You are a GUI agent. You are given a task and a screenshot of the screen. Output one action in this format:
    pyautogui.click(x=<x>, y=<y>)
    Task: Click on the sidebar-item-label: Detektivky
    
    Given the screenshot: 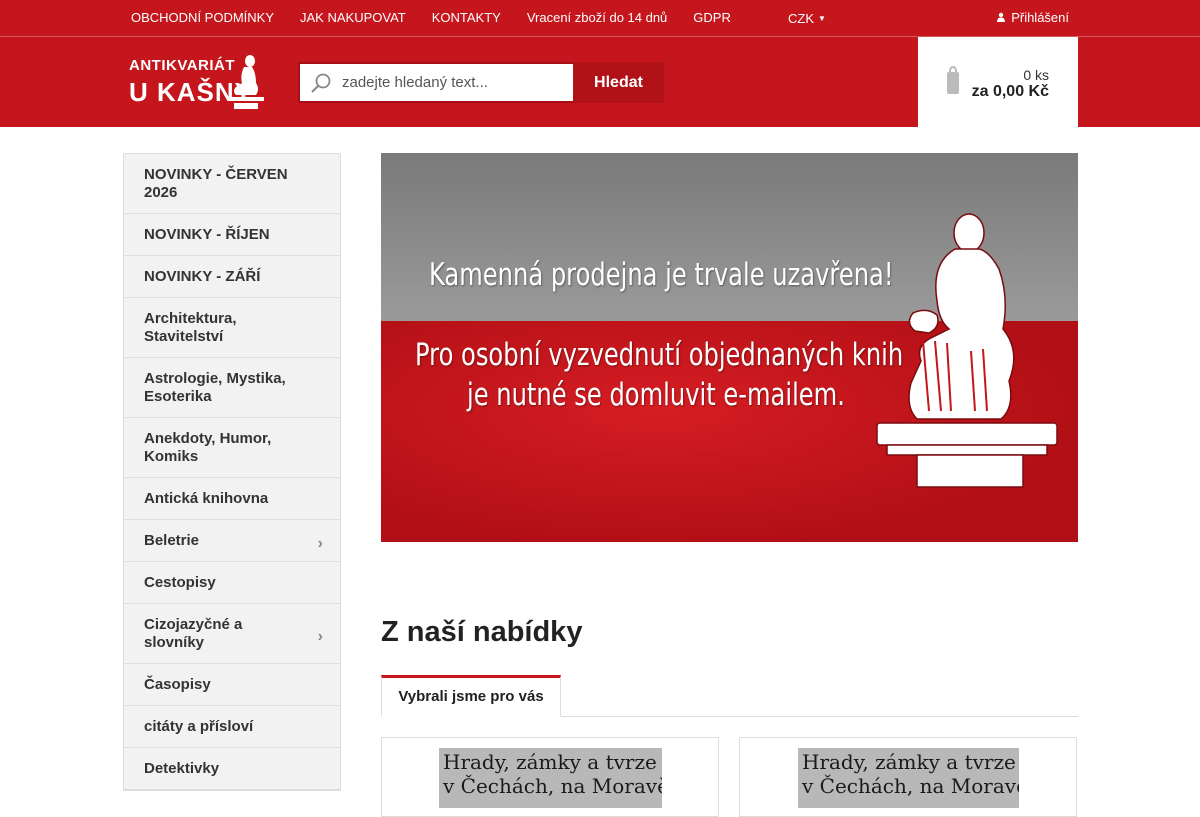 What is the action you would take?
    pyautogui.click(x=182, y=768)
    